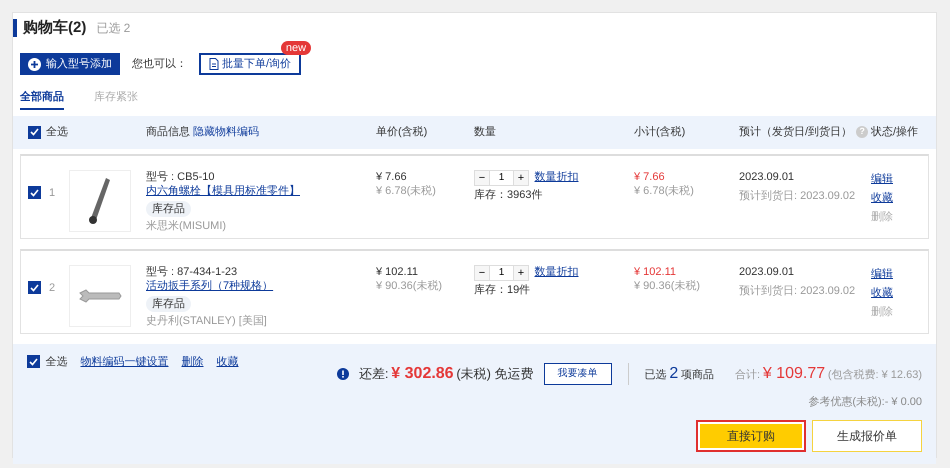 This screenshot has height=468, width=950. I want to click on model-number: 型号 : CB5-10, so click(181, 177).